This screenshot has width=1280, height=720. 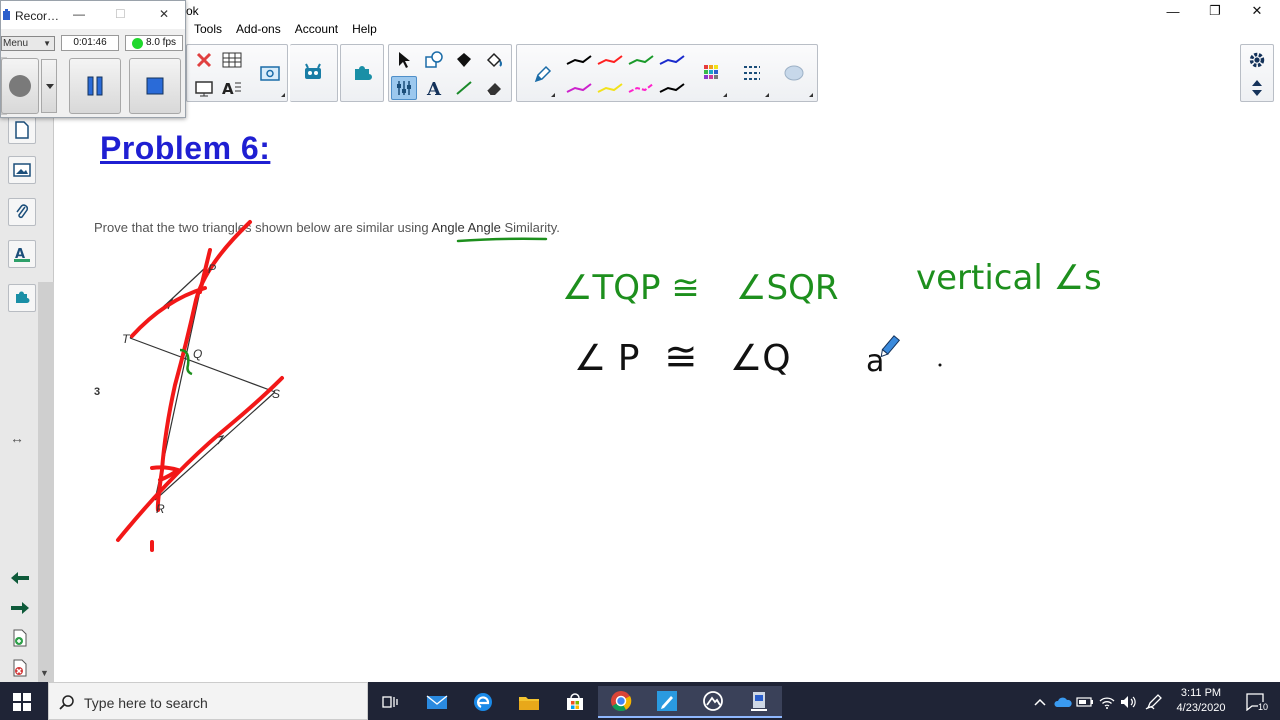 What do you see at coordinates (276, 394) in the screenshot?
I see `vertex-label-s: S` at bounding box center [276, 394].